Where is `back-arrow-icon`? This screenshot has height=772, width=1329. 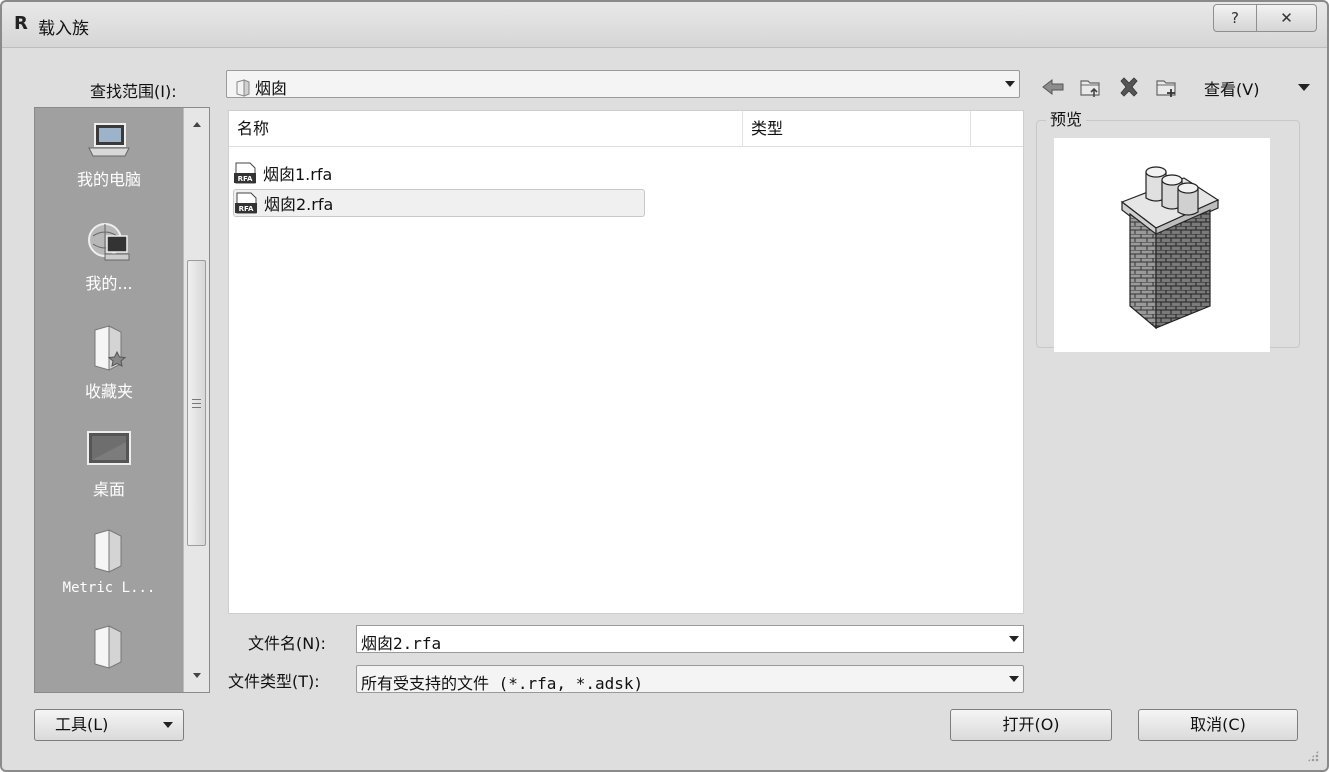 back-arrow-icon is located at coordinates (1053, 87).